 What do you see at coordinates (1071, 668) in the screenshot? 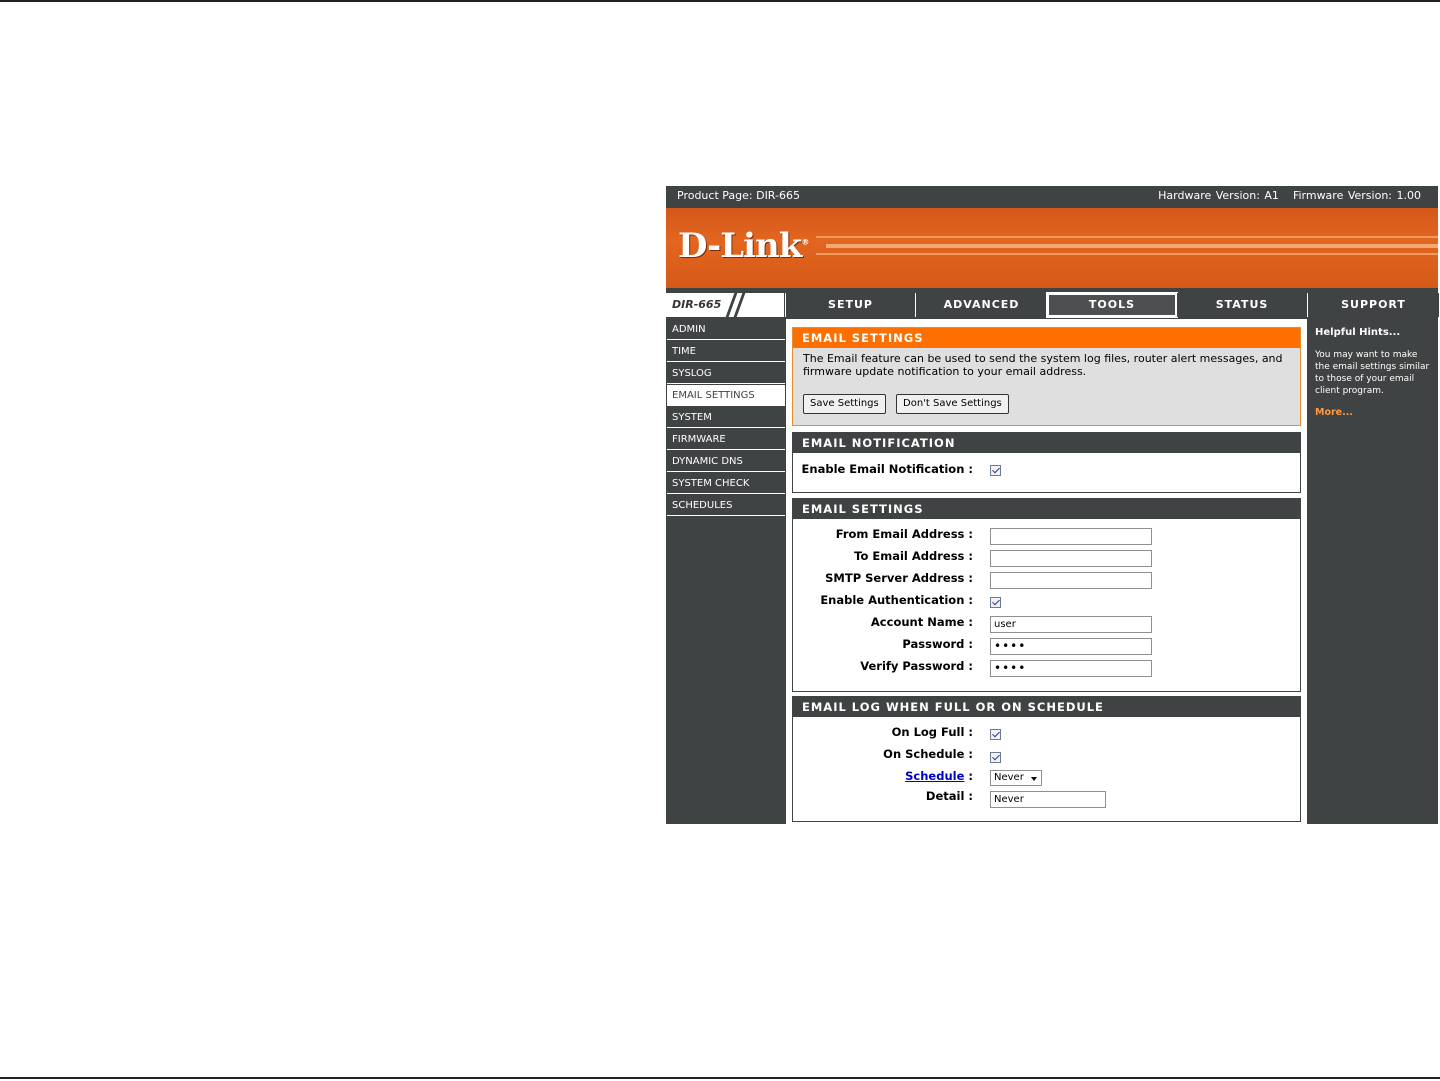
I see `verify-password-input: ••••` at bounding box center [1071, 668].